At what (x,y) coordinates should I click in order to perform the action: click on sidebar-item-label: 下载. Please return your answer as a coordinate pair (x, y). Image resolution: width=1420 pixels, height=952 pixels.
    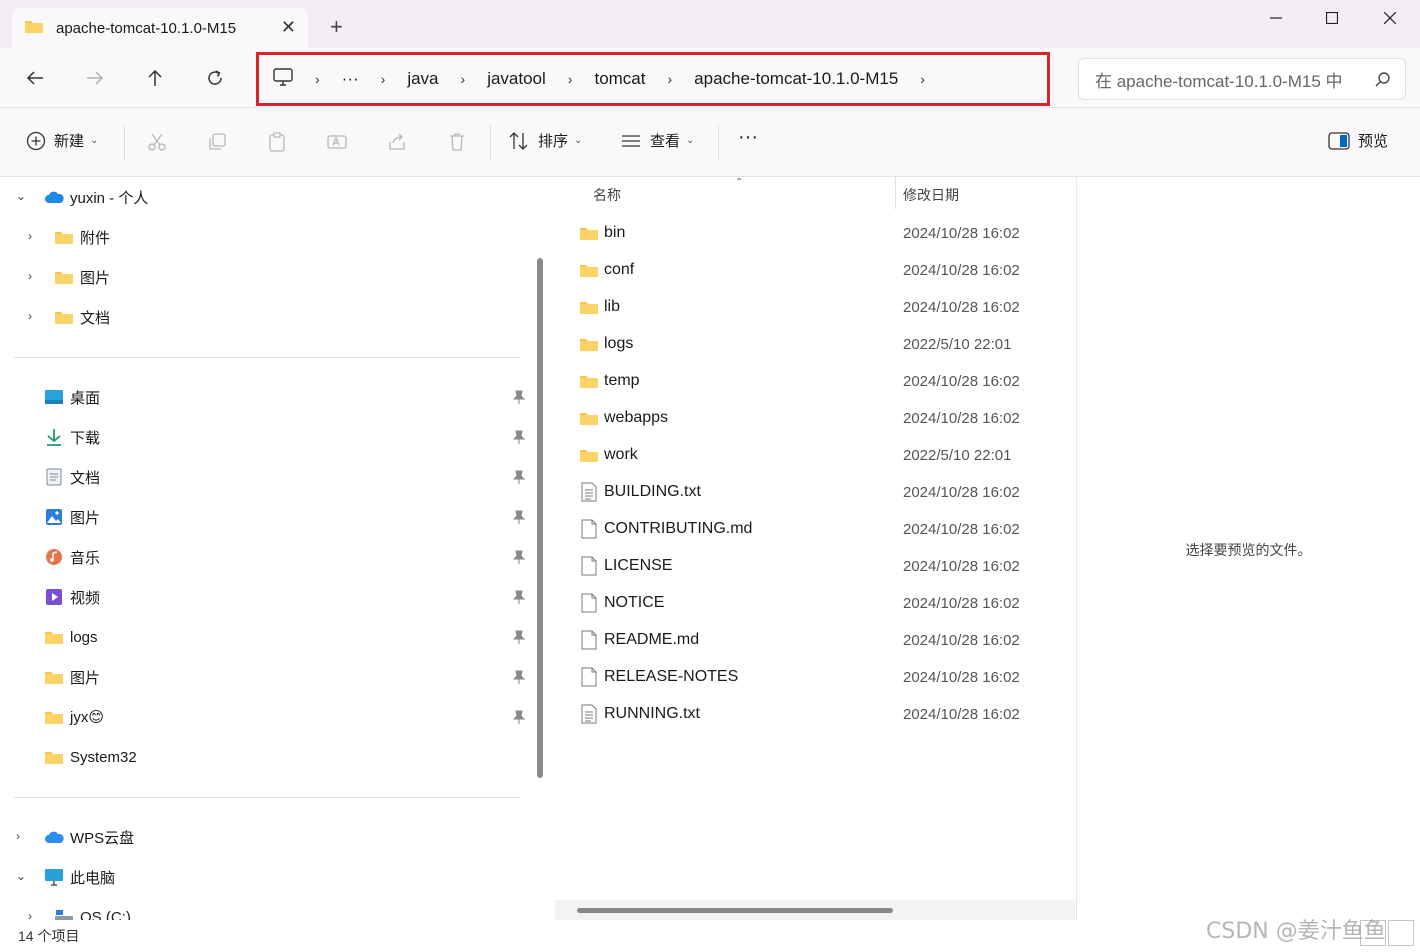
    Looking at the image, I should click on (85, 438).